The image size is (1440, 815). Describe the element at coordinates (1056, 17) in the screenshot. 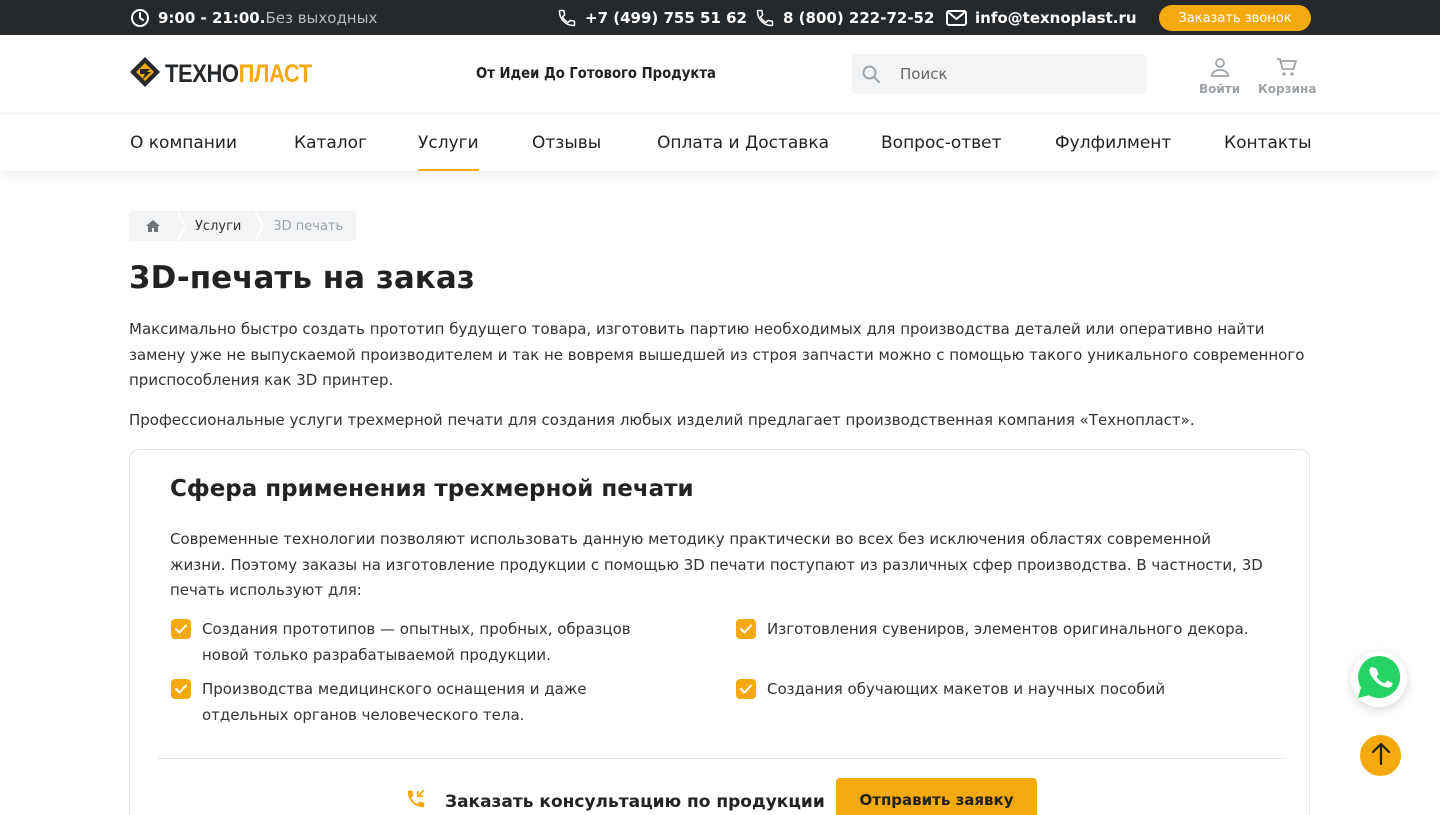

I see `email-text: info@texnoplast.ru` at that location.